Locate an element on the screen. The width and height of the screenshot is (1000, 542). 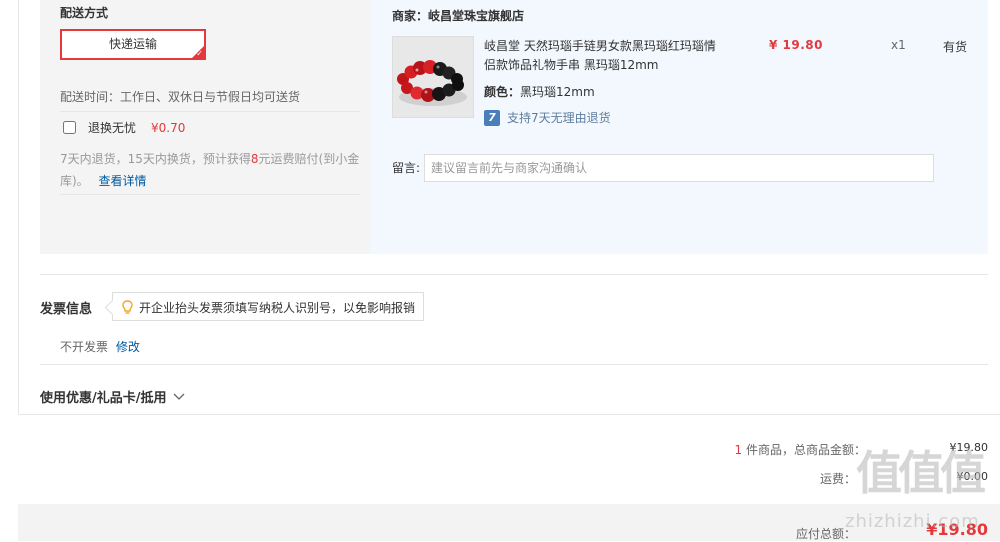
check-icon: ✓ is located at coordinates (199, 53).